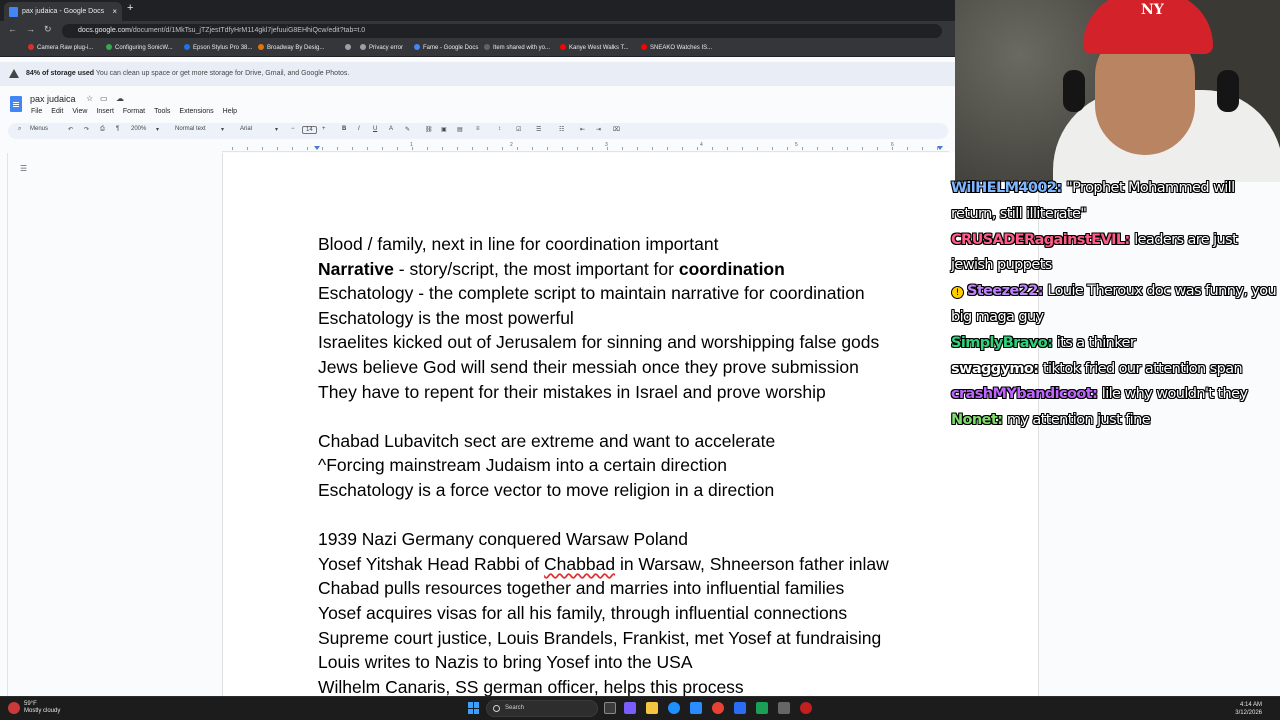  I want to click on underline-icon: U, so click(375, 129).